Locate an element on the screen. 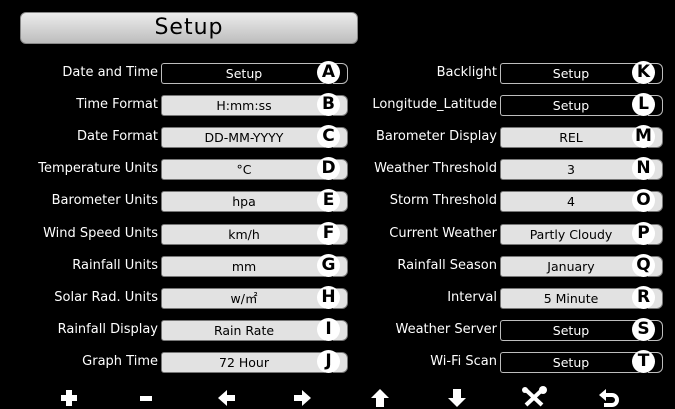 Image resolution: width=675 pixels, height=409 pixels. right-button is located at coordinates (302, 397).